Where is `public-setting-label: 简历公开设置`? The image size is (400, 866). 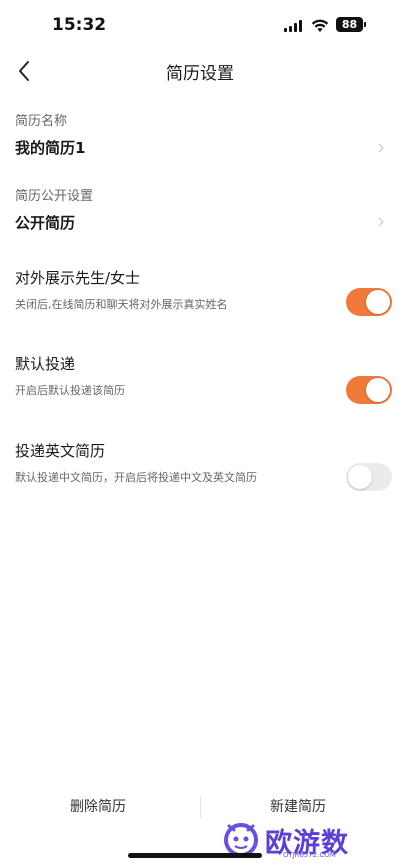 public-setting-label: 简历公开设置 is located at coordinates (54, 196).